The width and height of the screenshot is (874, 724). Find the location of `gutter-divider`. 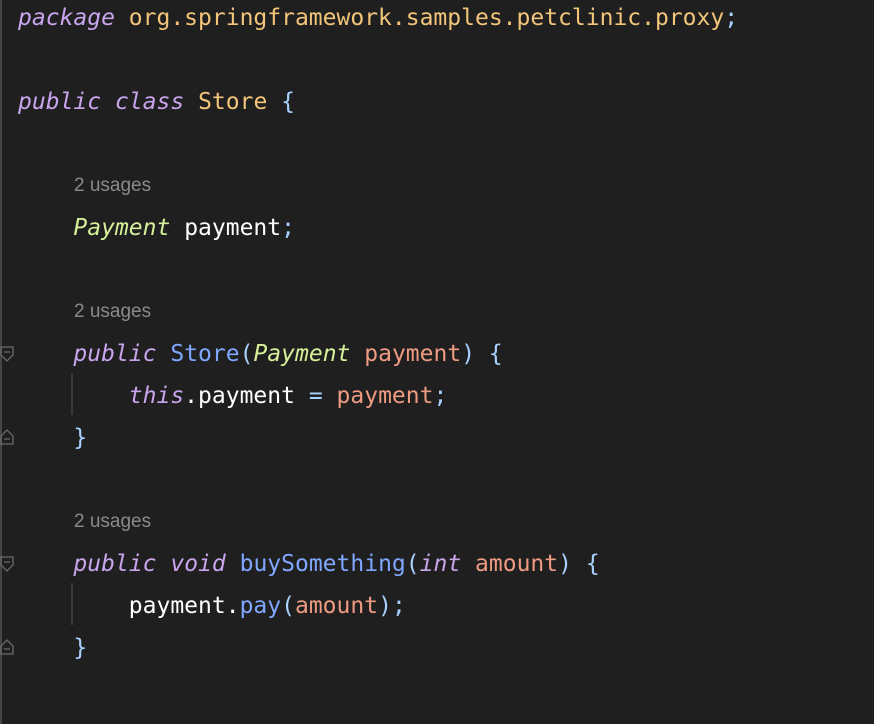

gutter-divider is located at coordinates (1, 362).